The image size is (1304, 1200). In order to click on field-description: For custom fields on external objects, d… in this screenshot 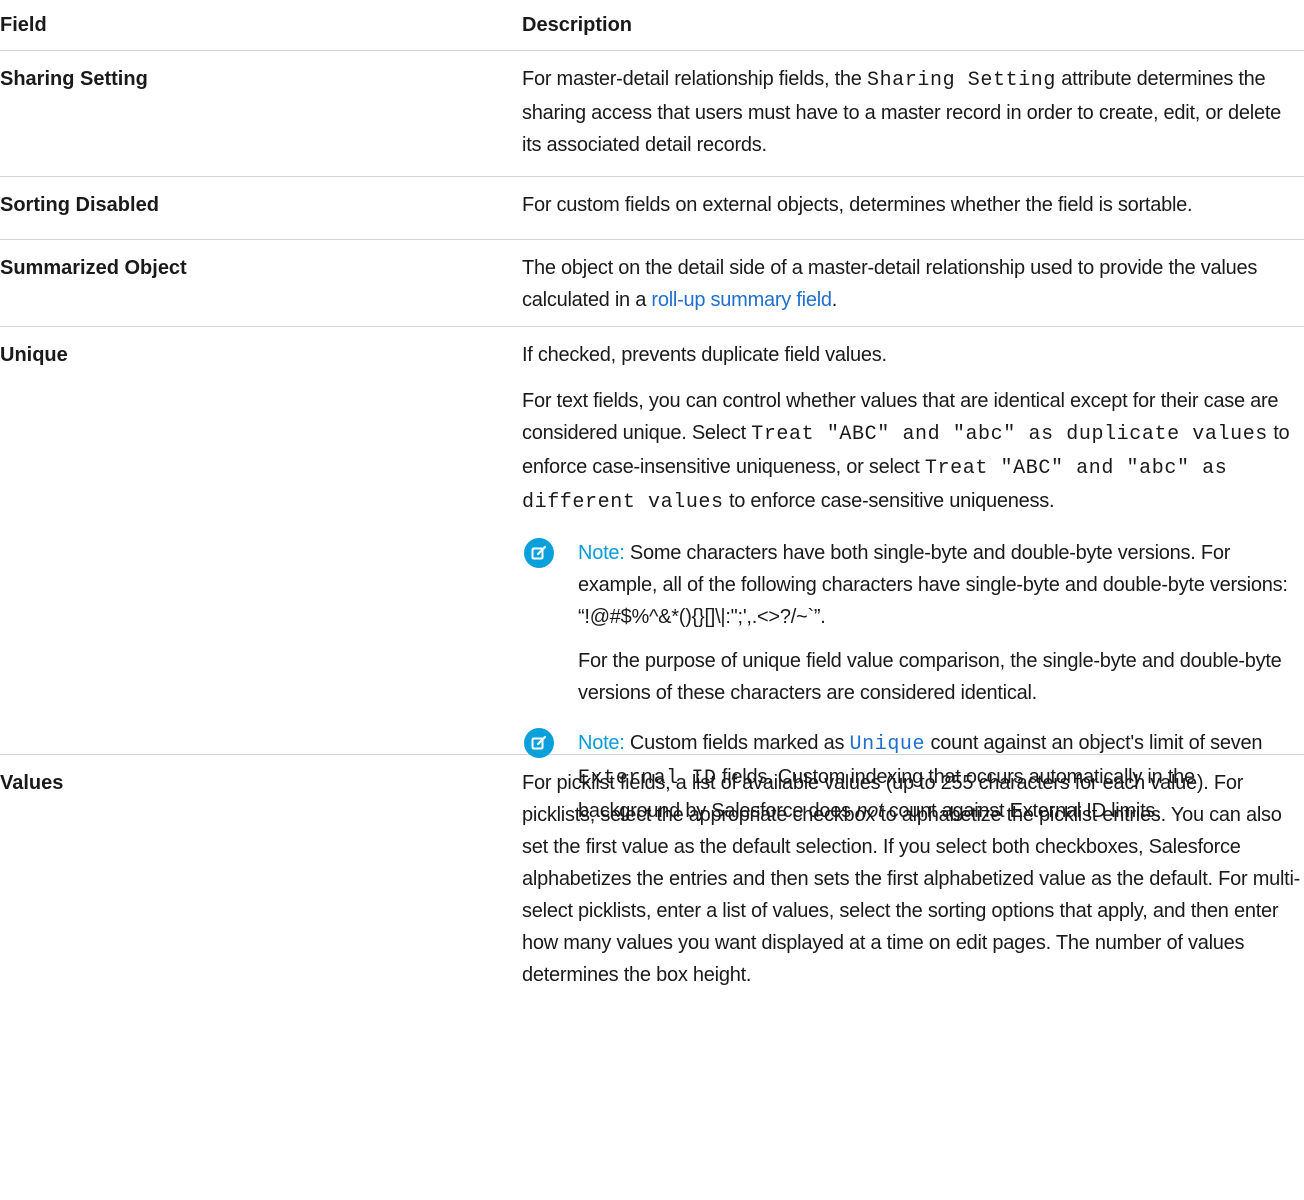, I will do `click(913, 208)`.